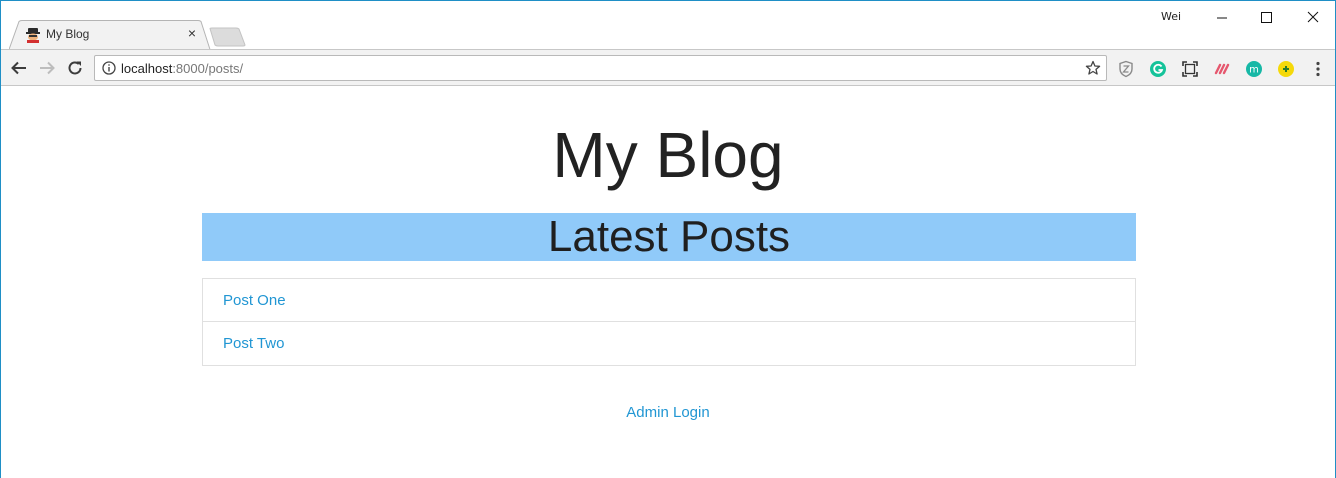  Describe the element at coordinates (1286, 69) in the screenshot. I see `yellow-extension-icon` at that location.